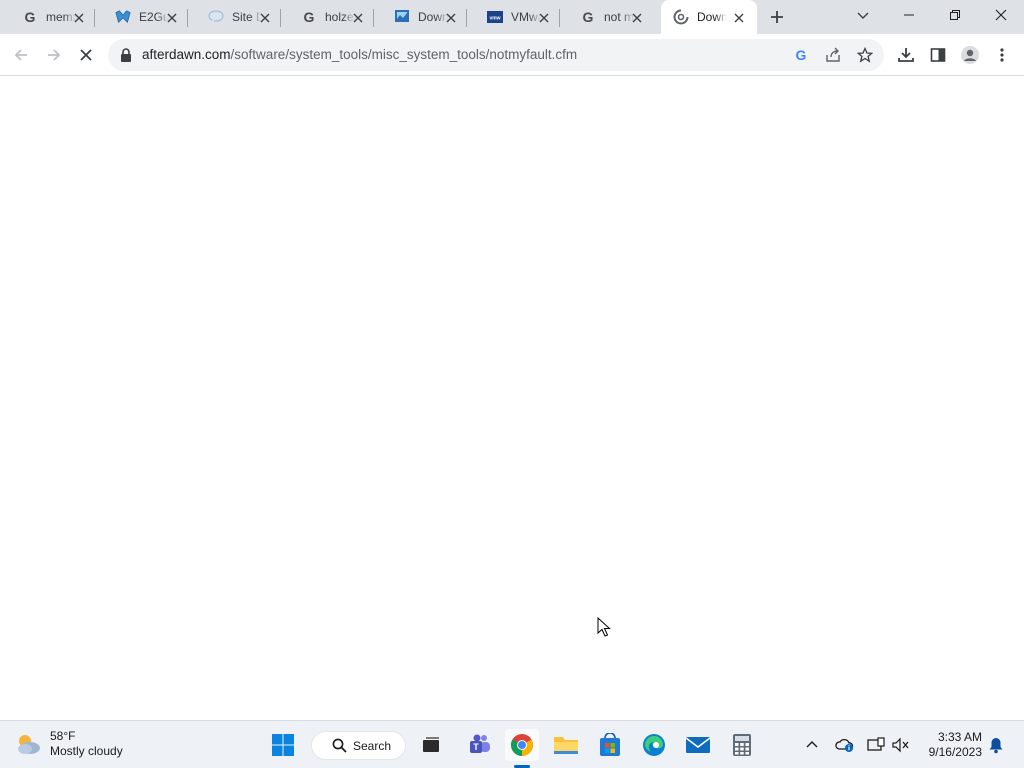 The width and height of the screenshot is (1024, 768). I want to click on edge-icon, so click(654, 745).